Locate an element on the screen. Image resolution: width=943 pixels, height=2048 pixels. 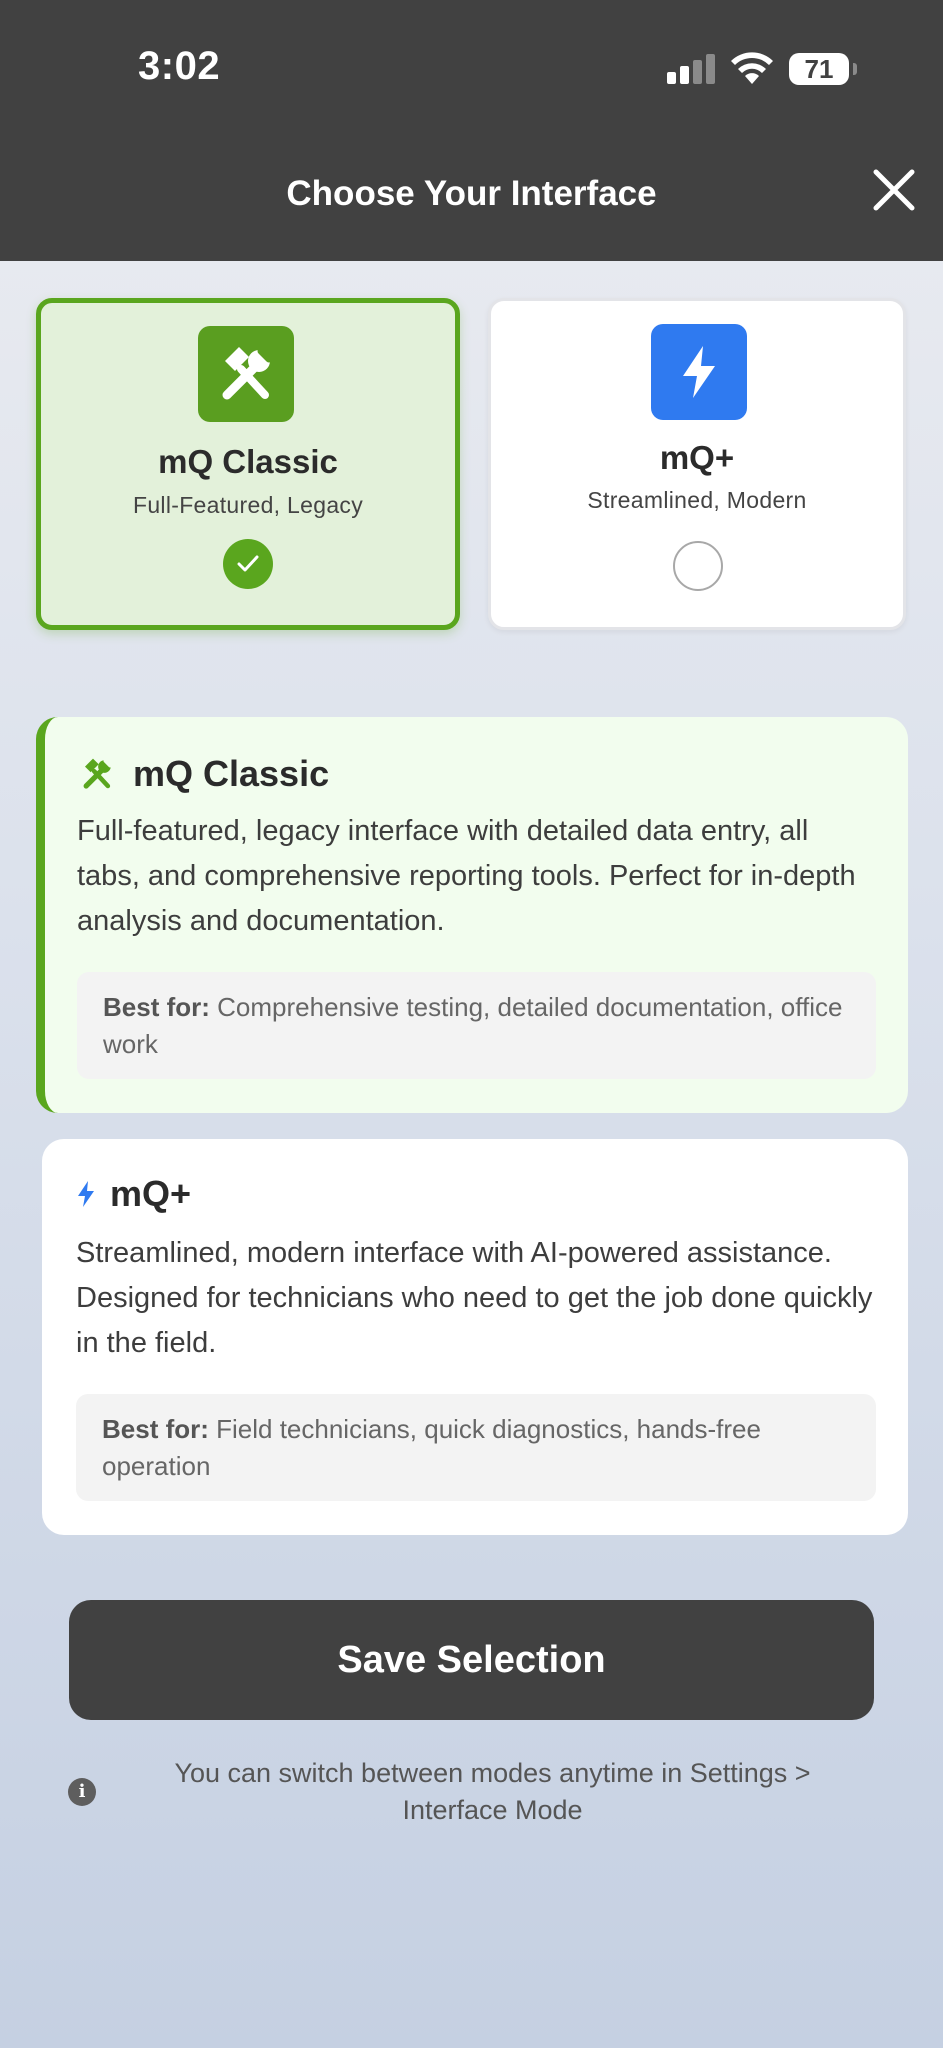
option-name-classic: mQ Classic is located at coordinates (248, 461).